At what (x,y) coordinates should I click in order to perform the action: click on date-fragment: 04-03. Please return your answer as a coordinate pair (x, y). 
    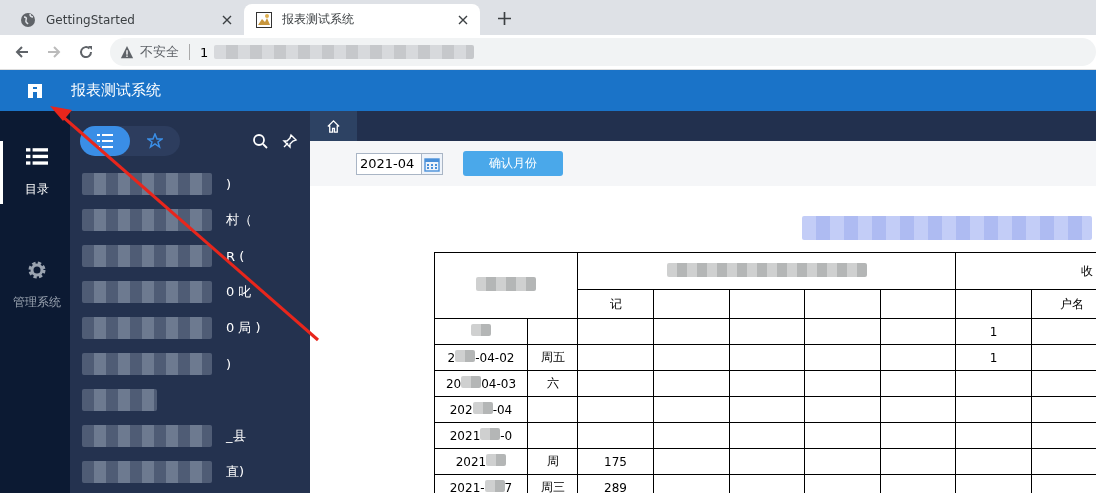
    Looking at the image, I should click on (499, 384).